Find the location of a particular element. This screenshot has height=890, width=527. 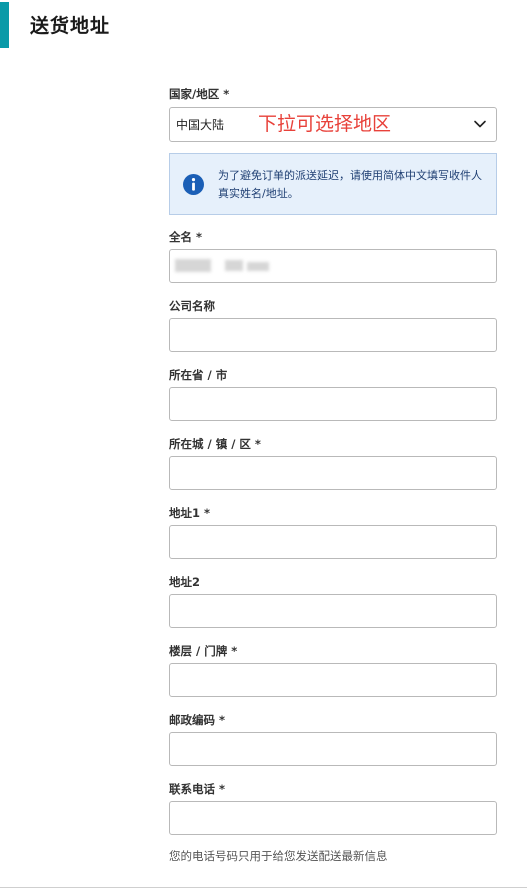

address1-input is located at coordinates (333, 542).